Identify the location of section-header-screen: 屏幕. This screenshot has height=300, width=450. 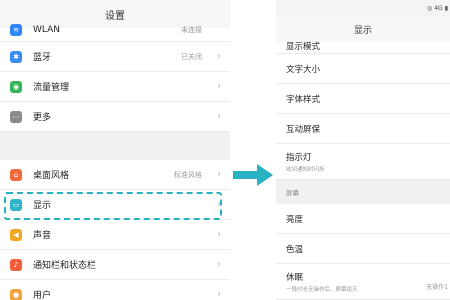
(363, 192).